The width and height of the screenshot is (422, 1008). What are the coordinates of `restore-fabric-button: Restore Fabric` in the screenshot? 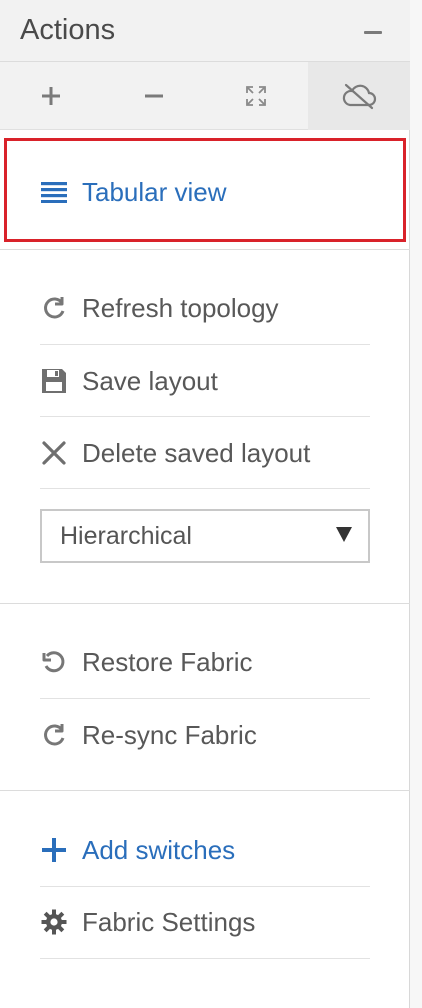 It's located at (205, 662).